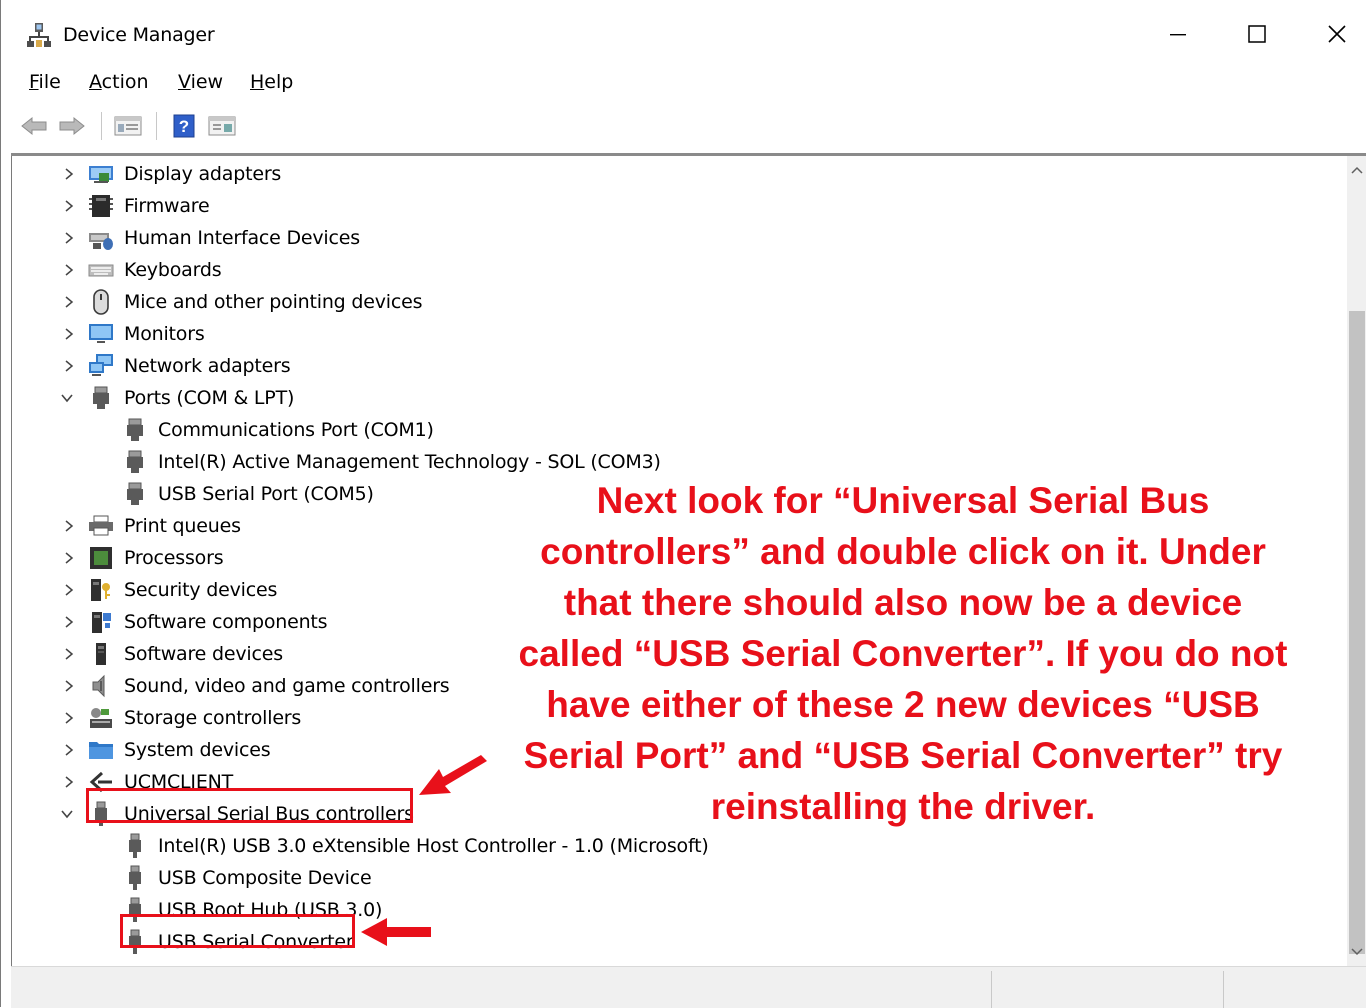 The image size is (1366, 1008). Describe the element at coordinates (201, 590) in the screenshot. I see `tree-item-label: Security devices` at that location.